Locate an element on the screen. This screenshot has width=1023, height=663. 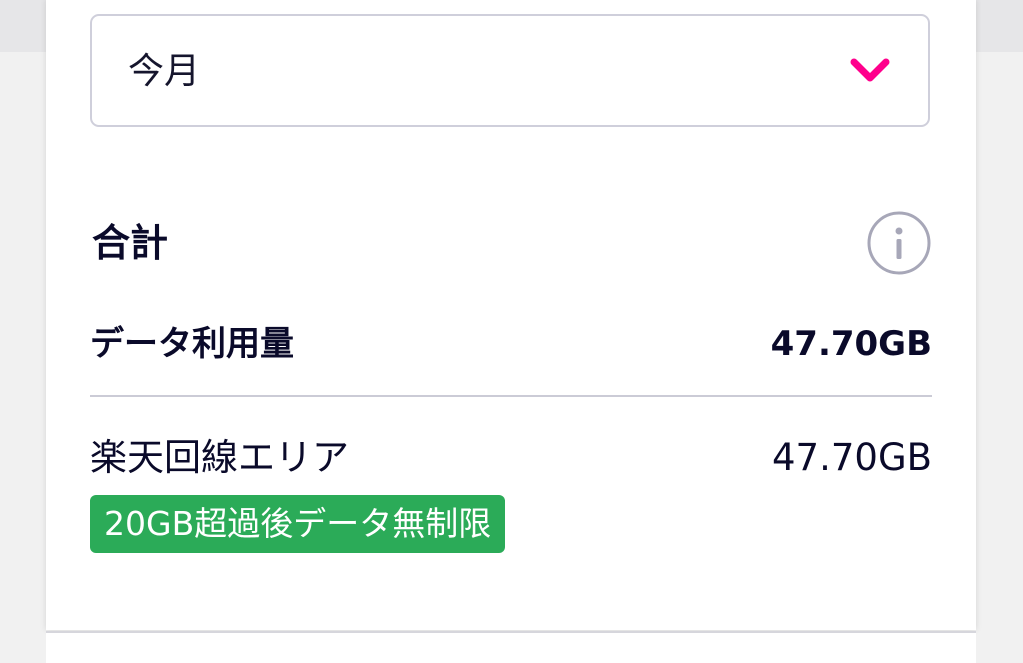
summary-title: 合計 is located at coordinates (130, 243).